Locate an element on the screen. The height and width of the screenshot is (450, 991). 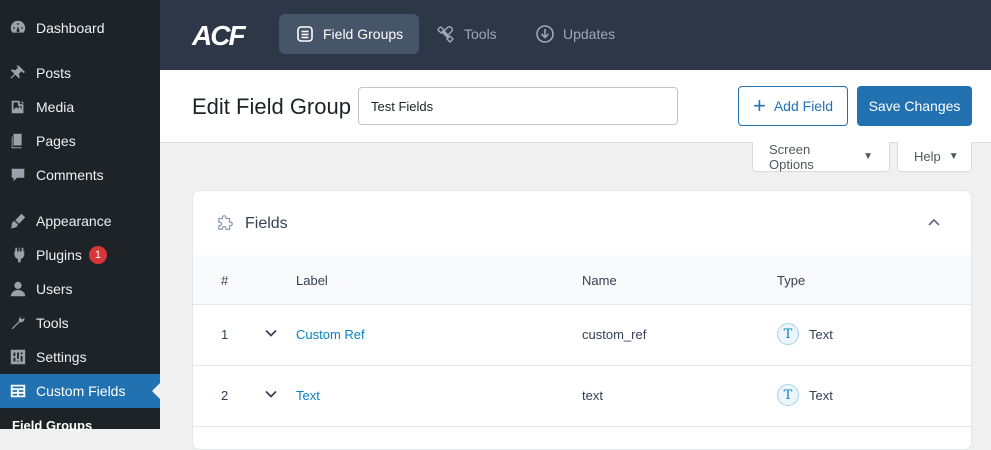
field-label-link: Text is located at coordinates (308, 395).